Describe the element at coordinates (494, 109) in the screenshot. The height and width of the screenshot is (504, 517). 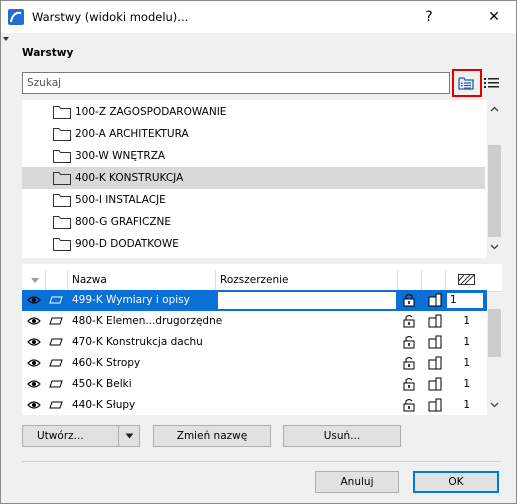
I see `chevron-up-icon` at that location.